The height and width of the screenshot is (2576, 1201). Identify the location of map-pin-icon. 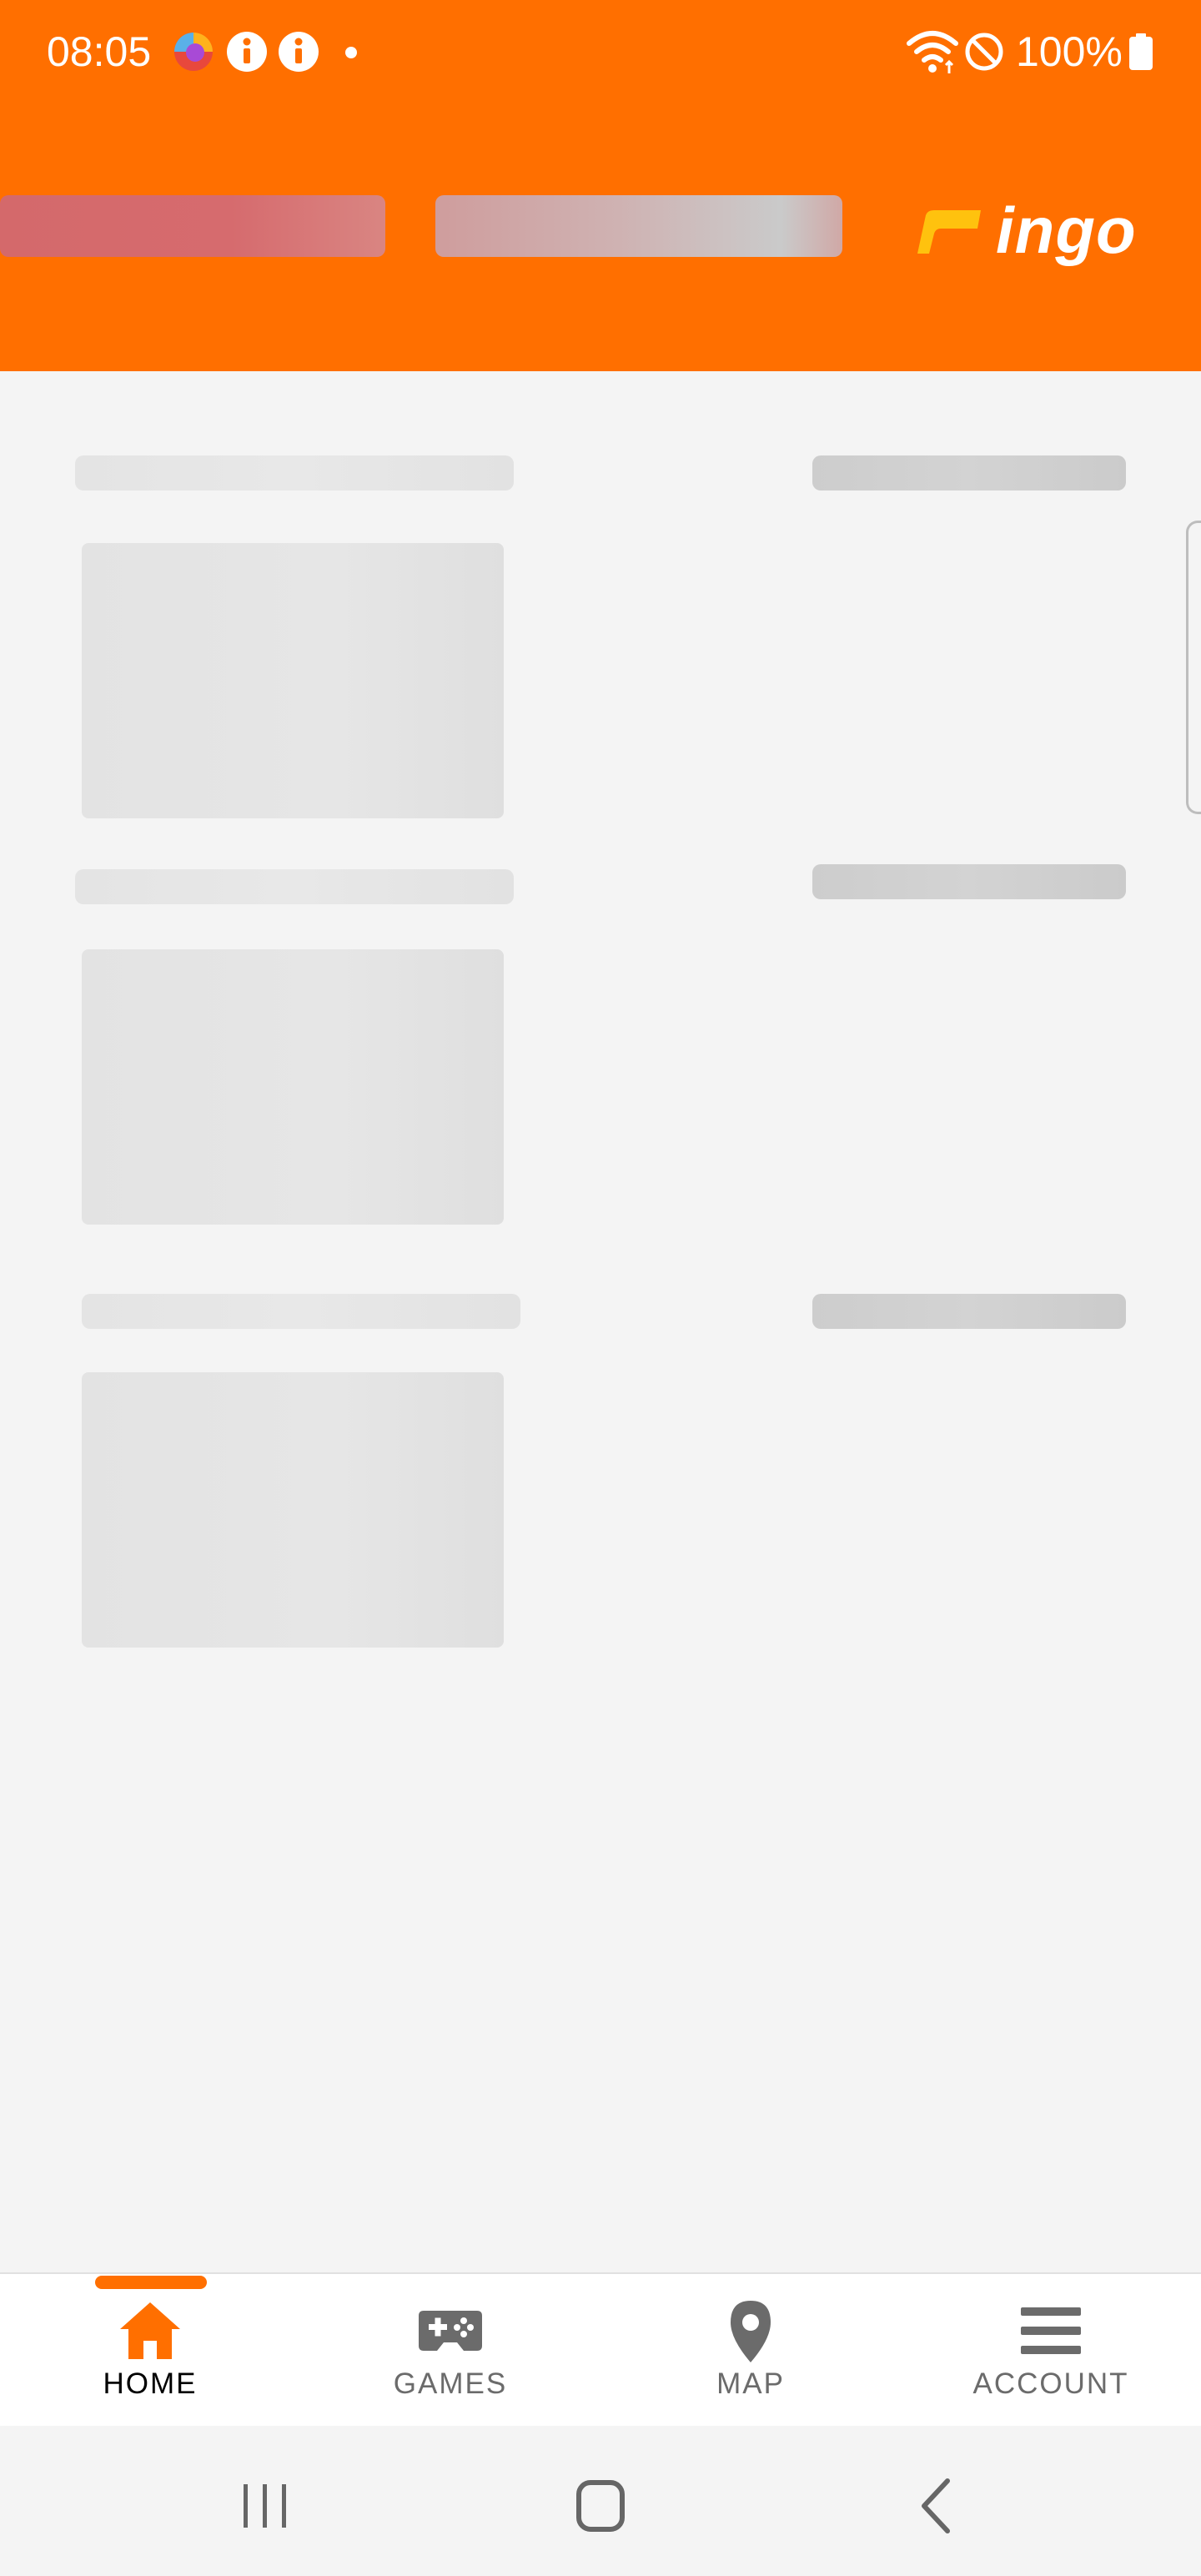
(751, 2331).